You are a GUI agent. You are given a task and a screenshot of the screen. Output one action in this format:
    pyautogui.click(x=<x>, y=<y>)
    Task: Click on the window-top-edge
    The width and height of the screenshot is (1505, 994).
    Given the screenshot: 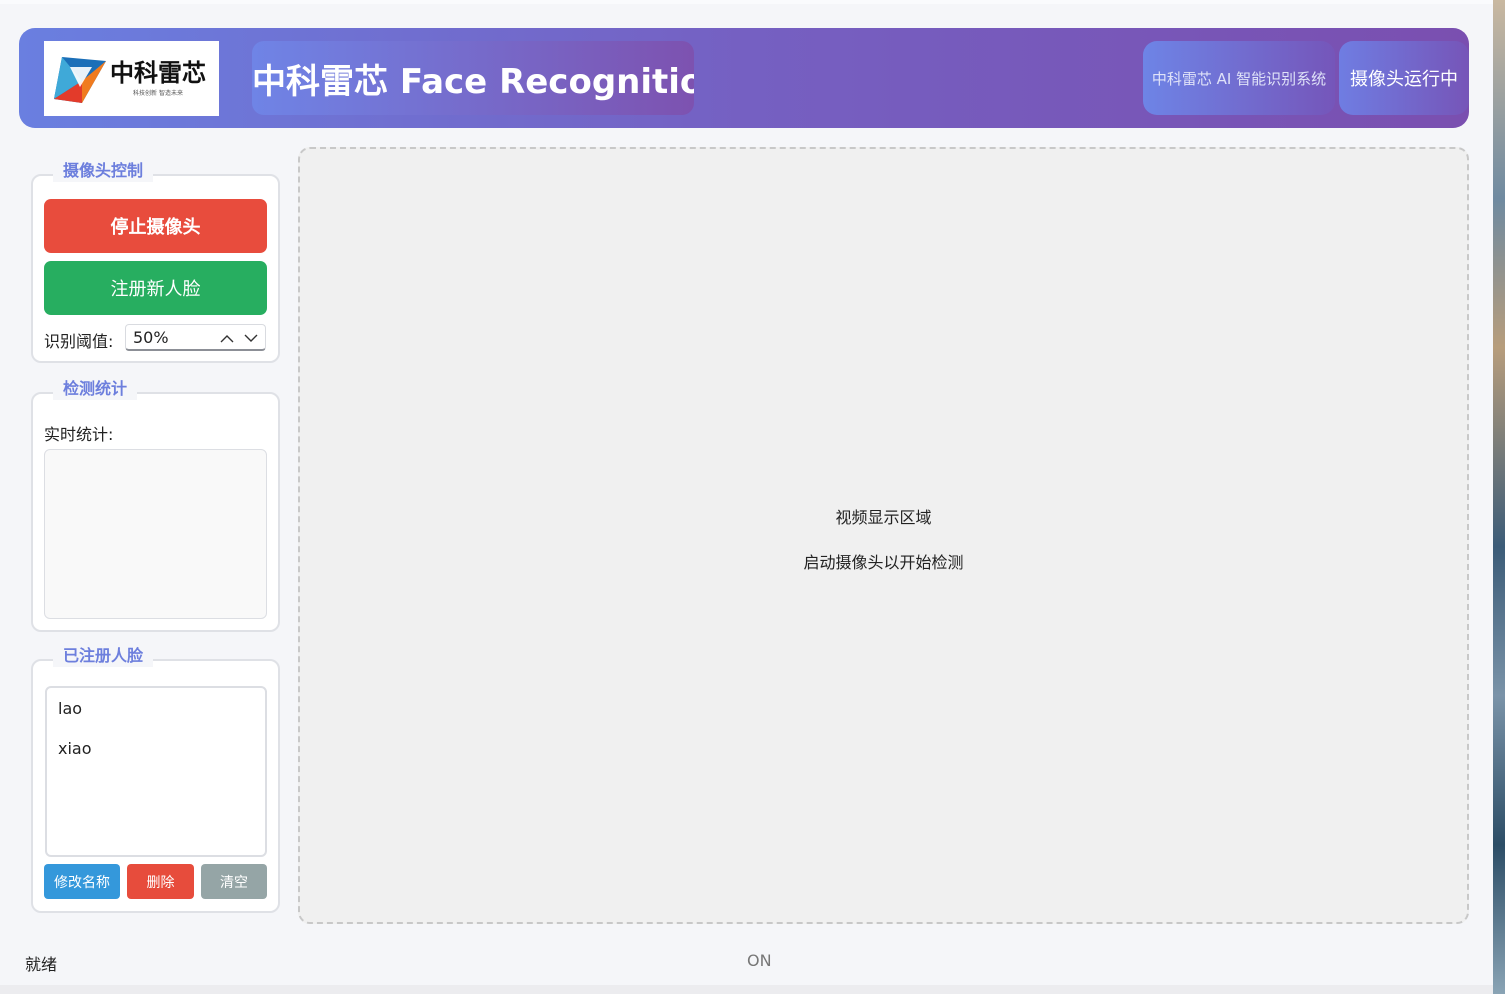 What is the action you would take?
    pyautogui.click(x=746, y=2)
    